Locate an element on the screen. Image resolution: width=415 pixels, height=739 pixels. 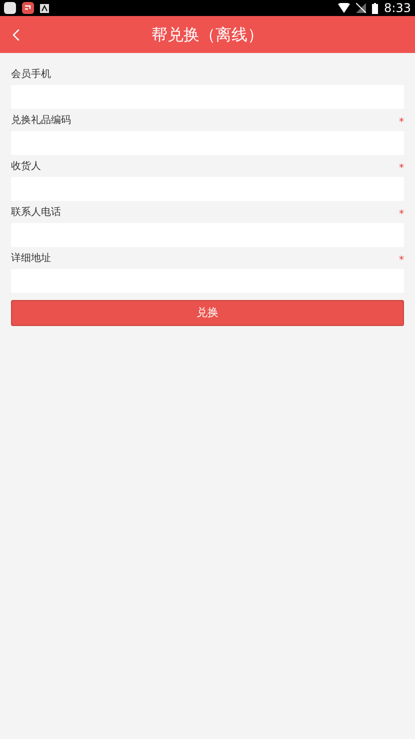
field-label: 详细地址 is located at coordinates (31, 259).